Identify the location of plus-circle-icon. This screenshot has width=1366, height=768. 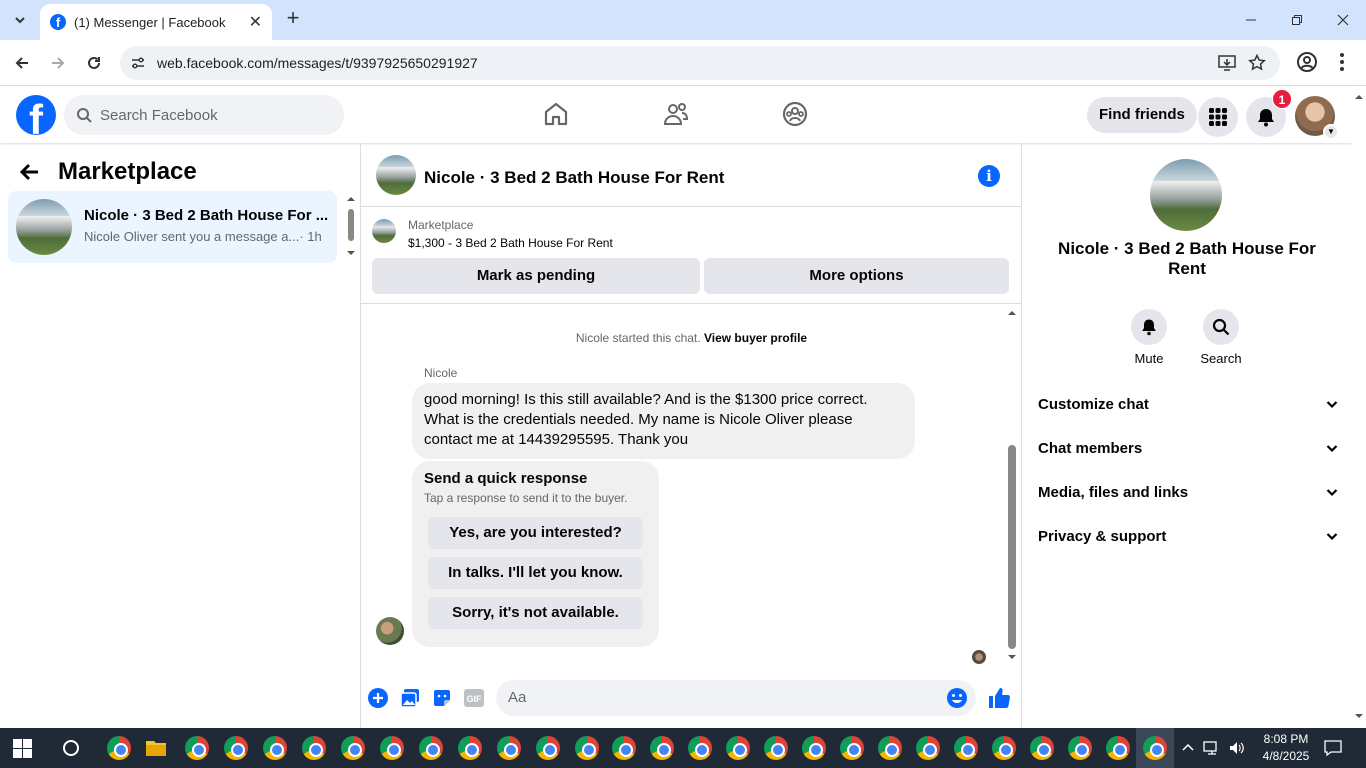
(378, 698).